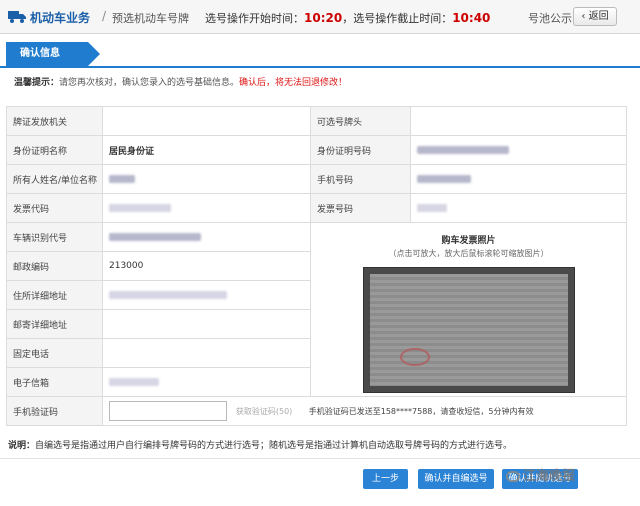  What do you see at coordinates (456, 479) in the screenshot?
I see `confirm-self-select-button: 确认并自编选号` at bounding box center [456, 479].